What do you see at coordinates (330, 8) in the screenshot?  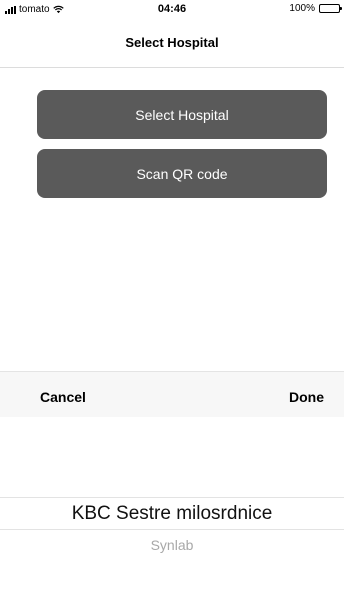 I see `battery-icon` at bounding box center [330, 8].